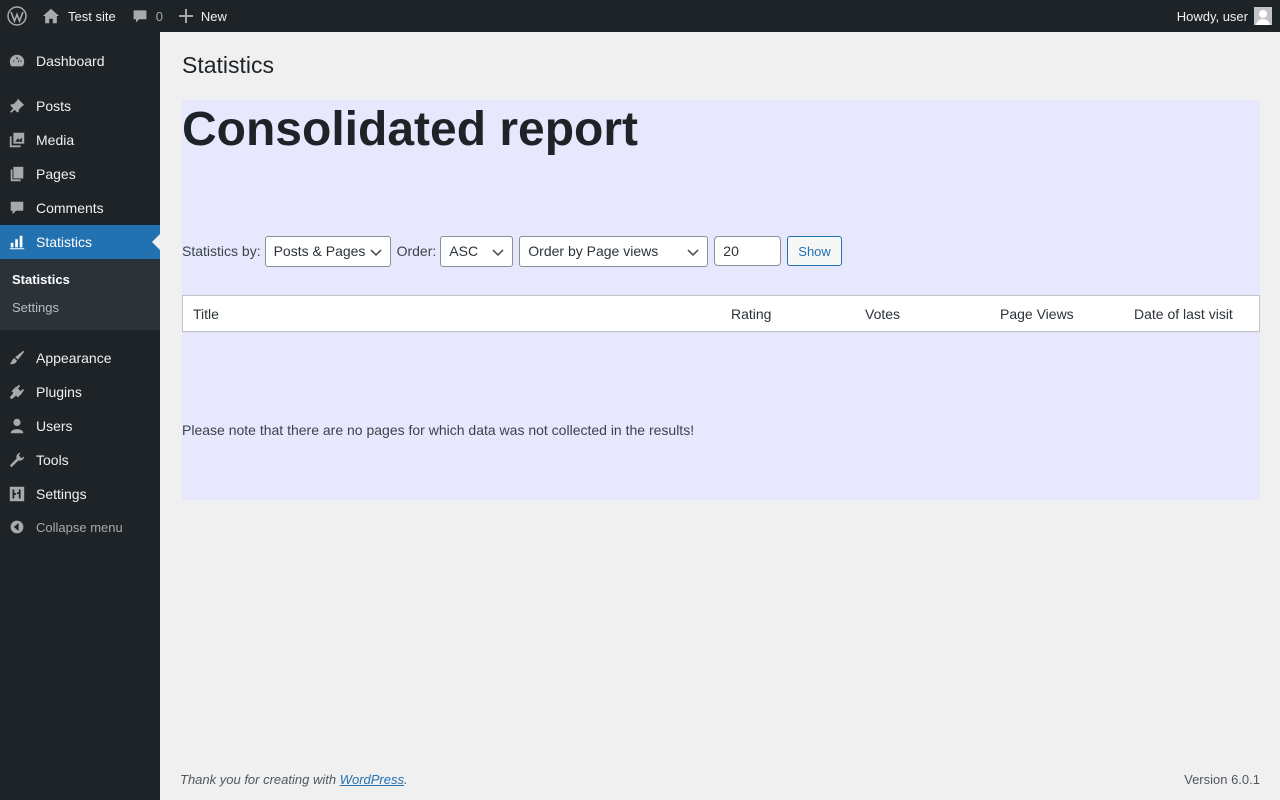  Describe the element at coordinates (52, 460) in the screenshot. I see `sidebar-item-label: Tools` at that location.